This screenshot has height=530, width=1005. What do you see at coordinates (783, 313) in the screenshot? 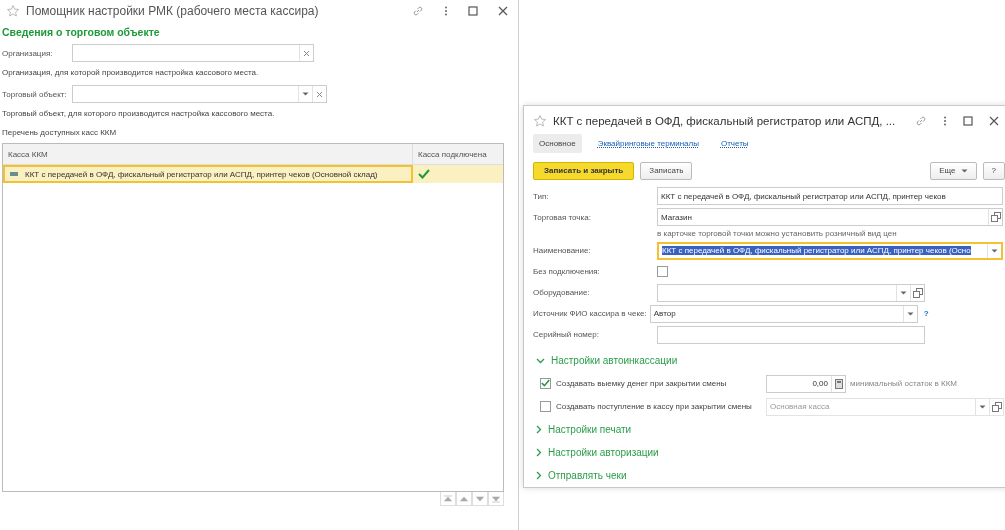
I see `input-field: Автор` at bounding box center [783, 313].